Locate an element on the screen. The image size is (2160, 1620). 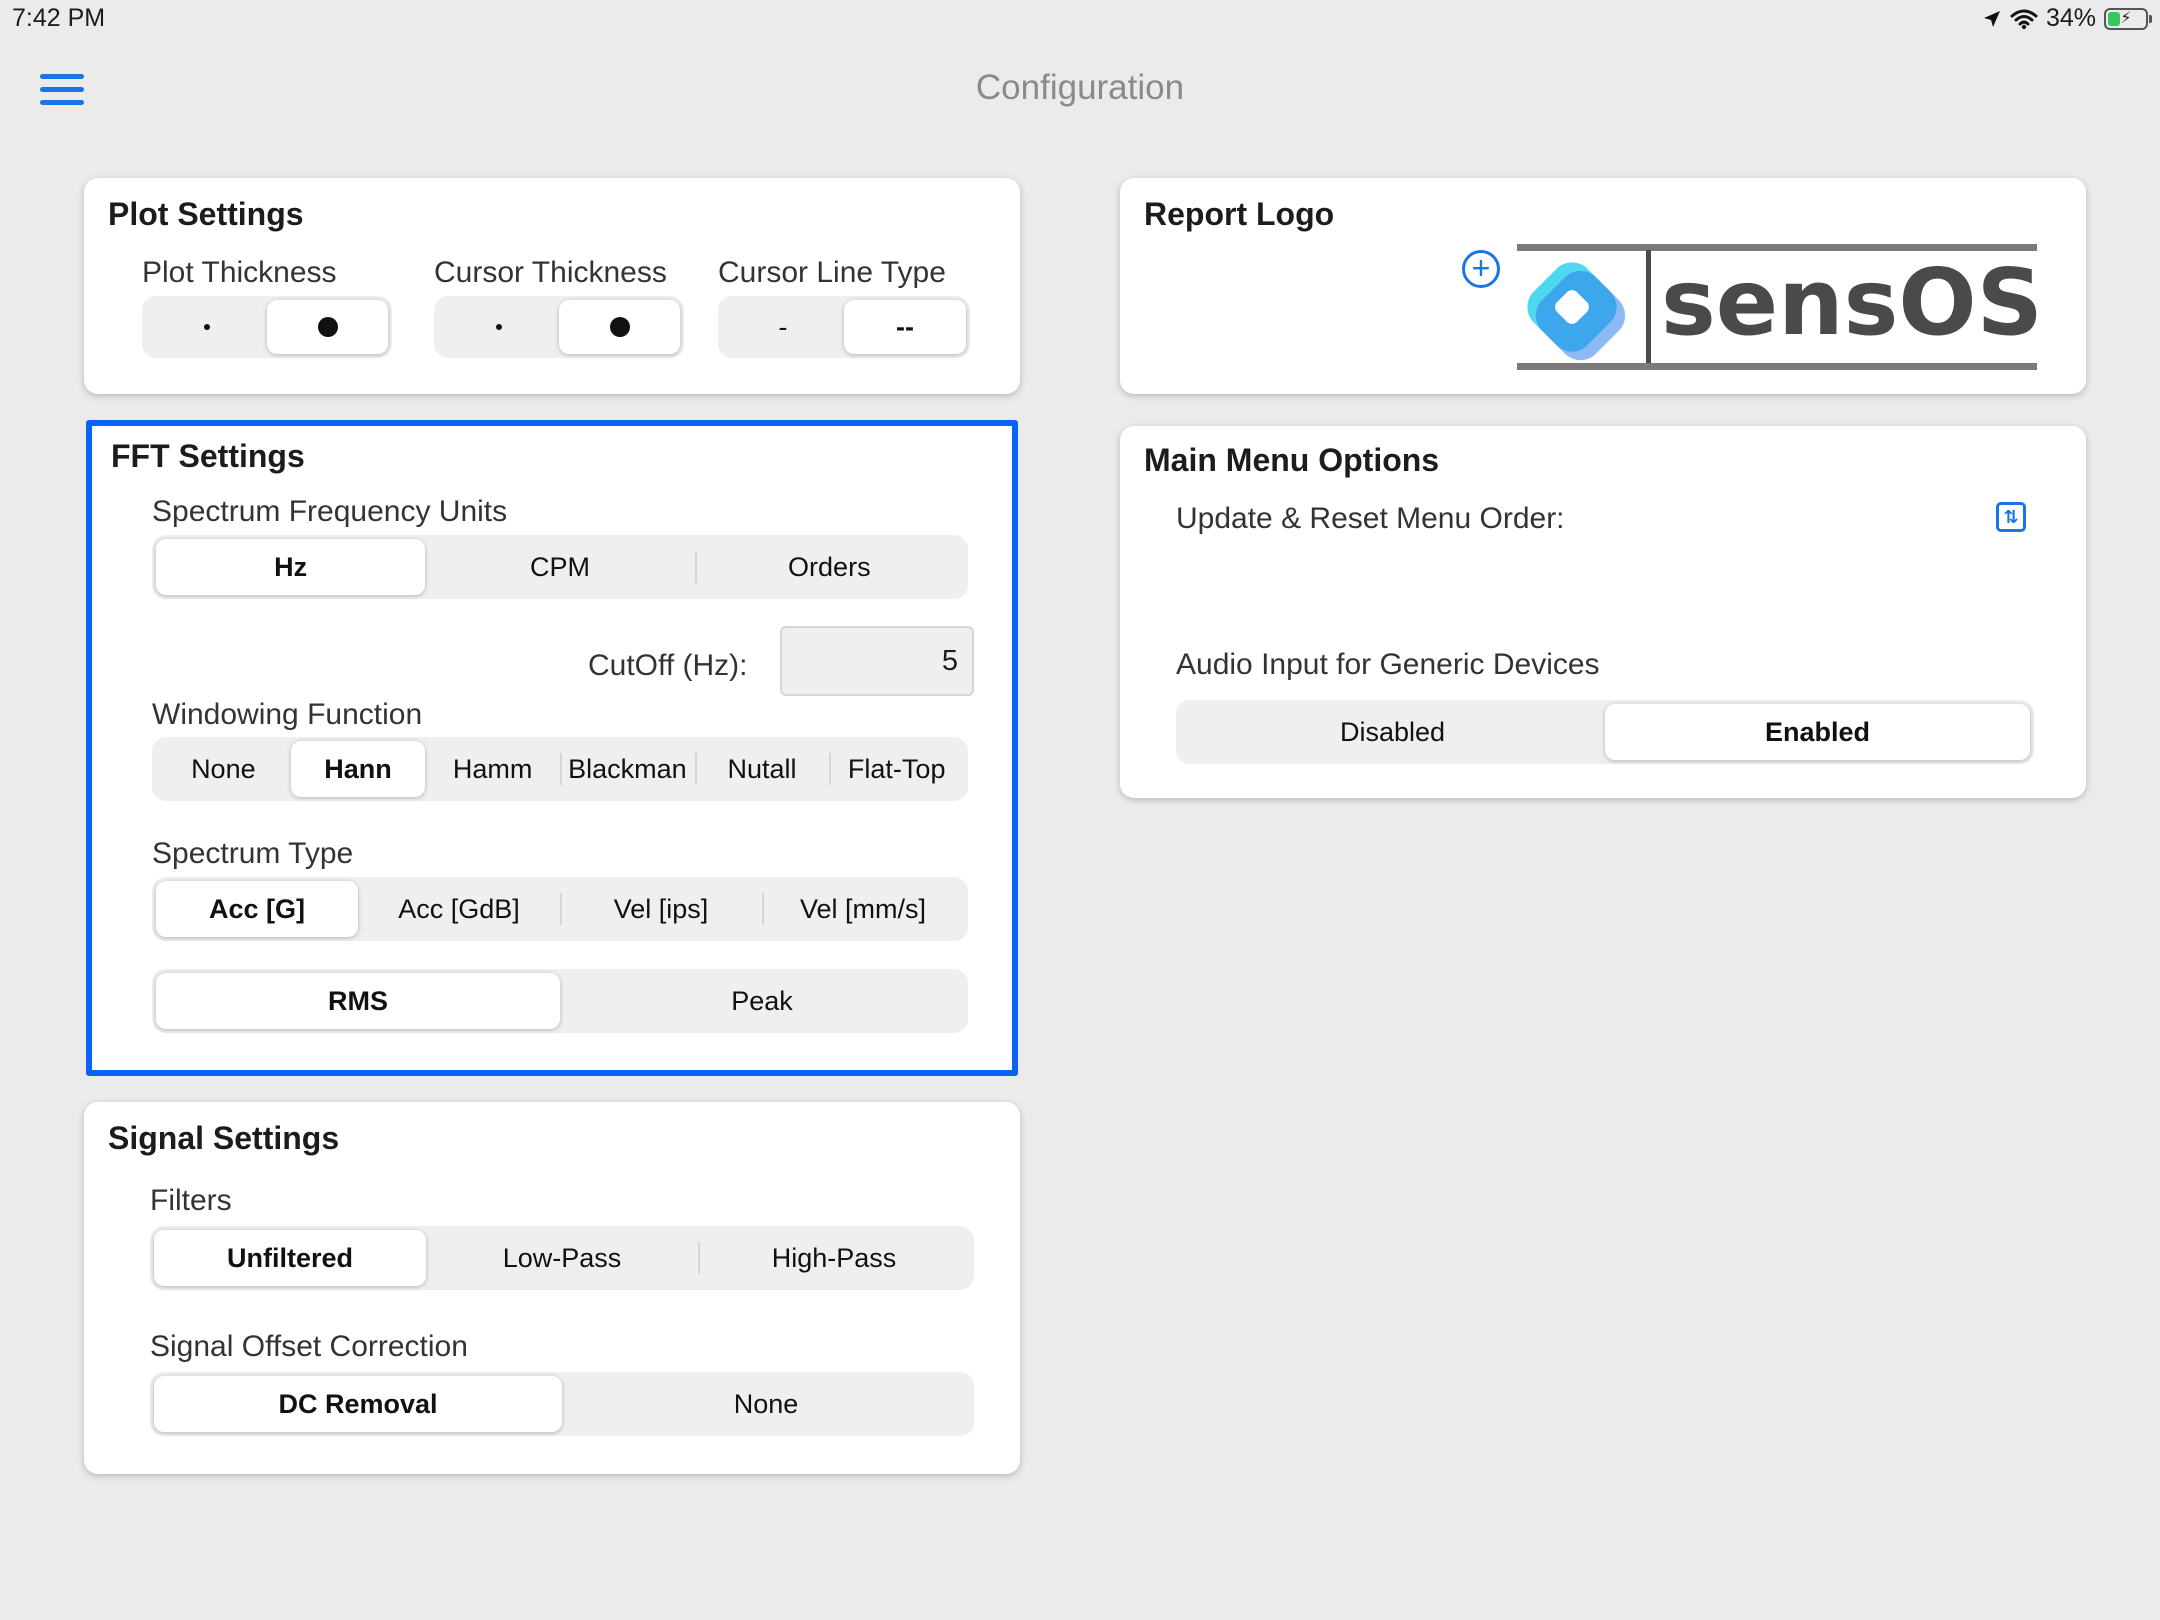
offset-dc-removal: DC Removal is located at coordinates (358, 1404).